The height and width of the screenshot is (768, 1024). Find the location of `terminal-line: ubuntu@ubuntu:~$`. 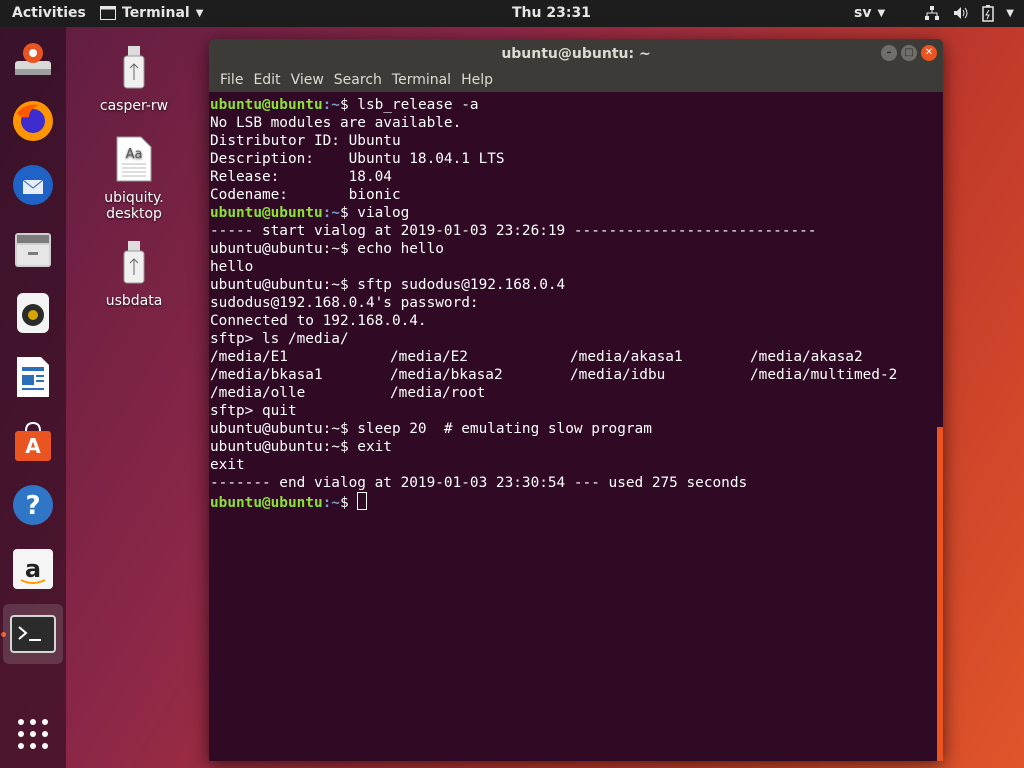

terminal-line: ubuntu@ubuntu:~$ is located at coordinates (573, 501).